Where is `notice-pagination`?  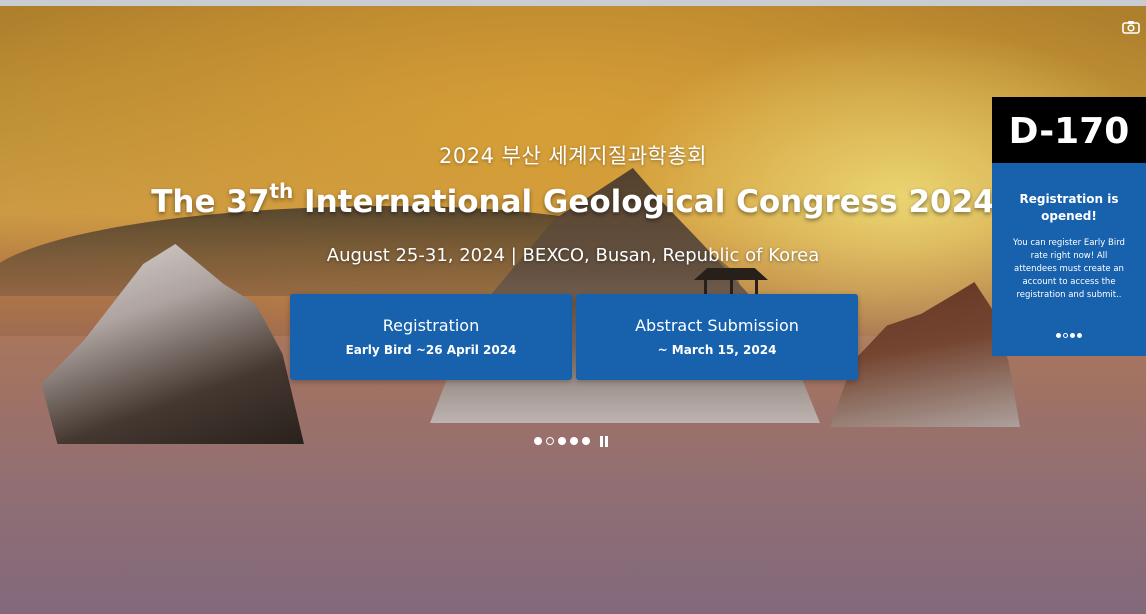
notice-pagination is located at coordinates (1069, 335).